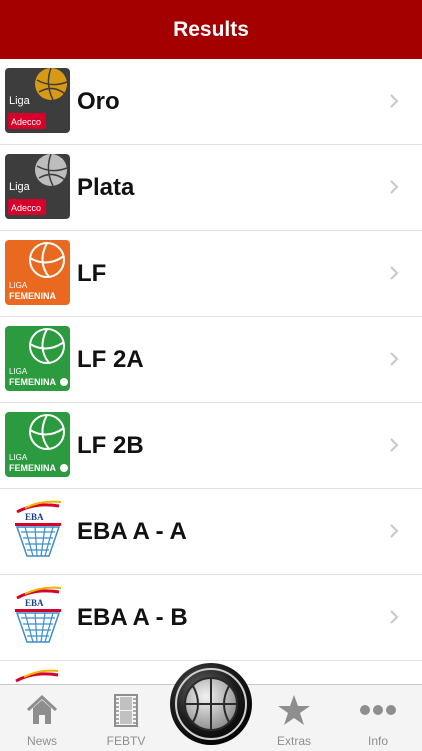  I want to click on liga-adecco-oro-logo: Liga Adecco, so click(37, 100).